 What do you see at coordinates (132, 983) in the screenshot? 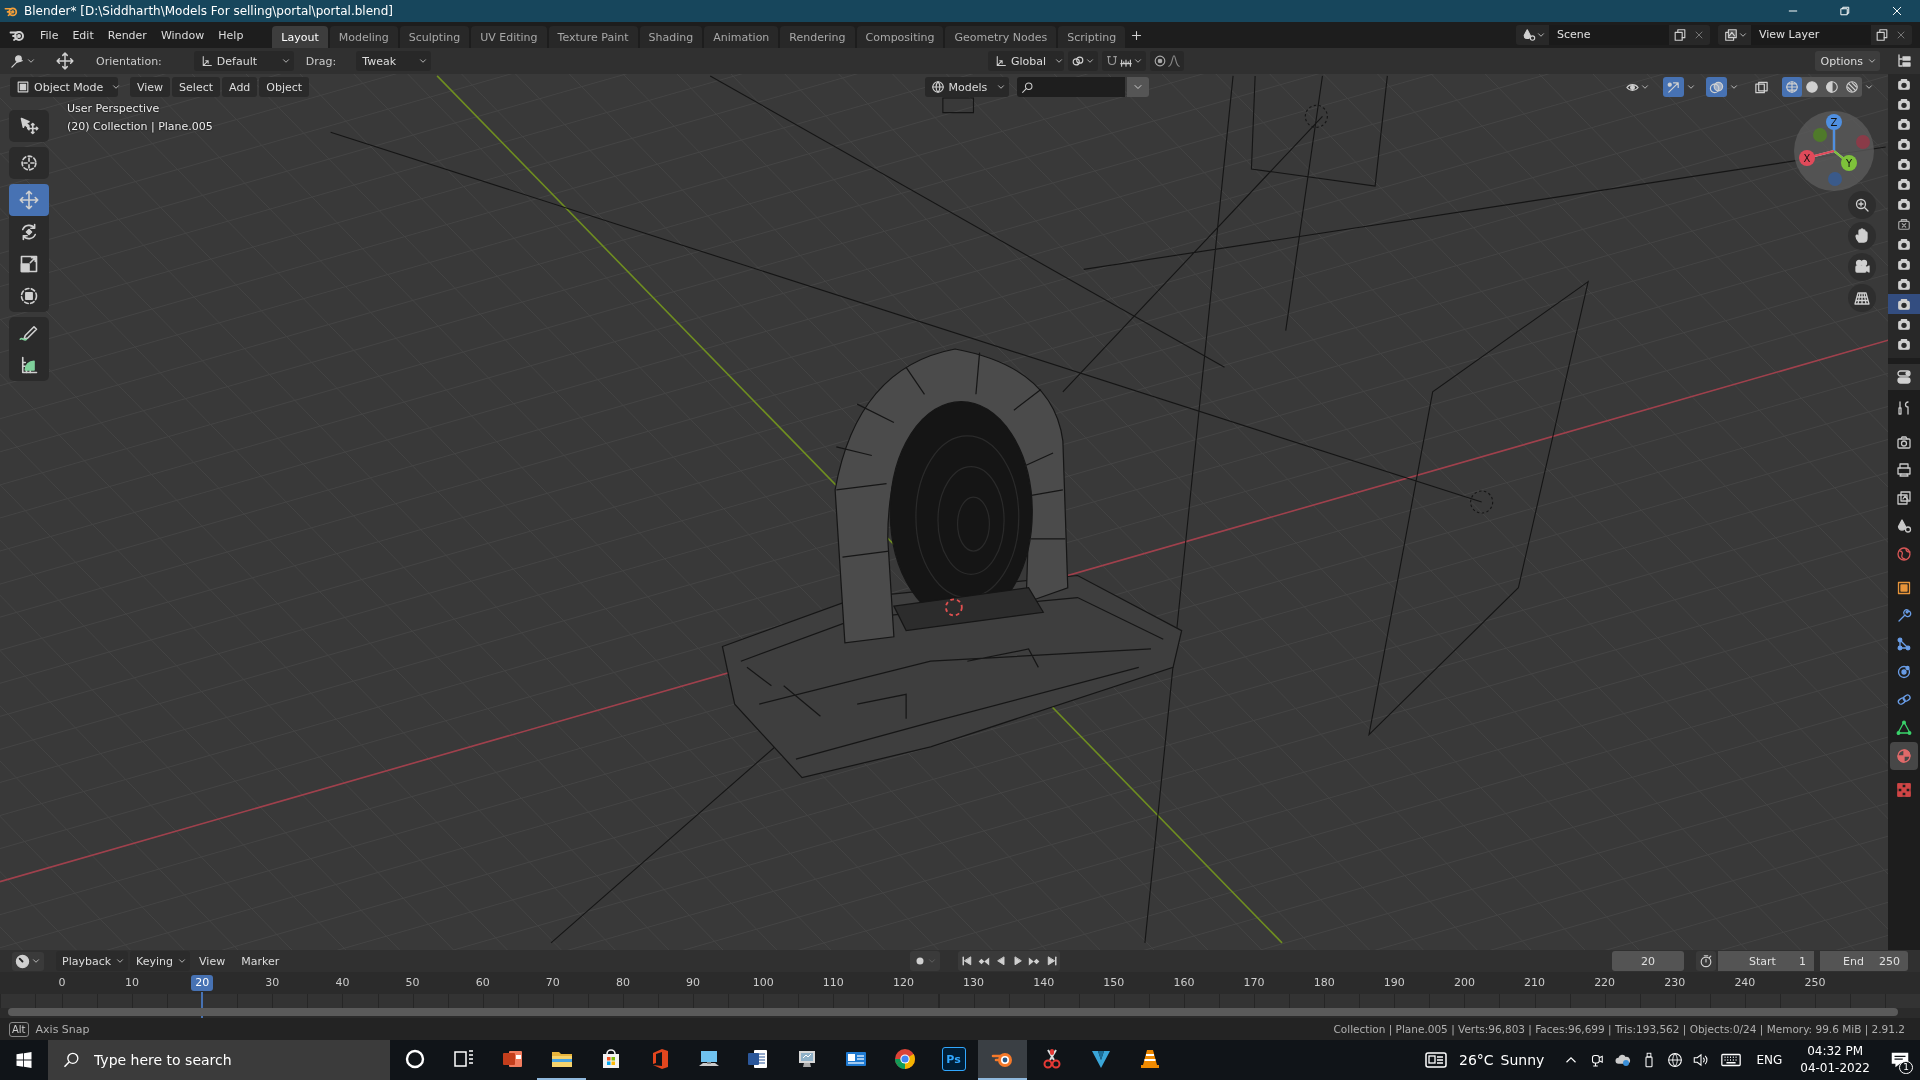
I see `frame-number: 10` at bounding box center [132, 983].